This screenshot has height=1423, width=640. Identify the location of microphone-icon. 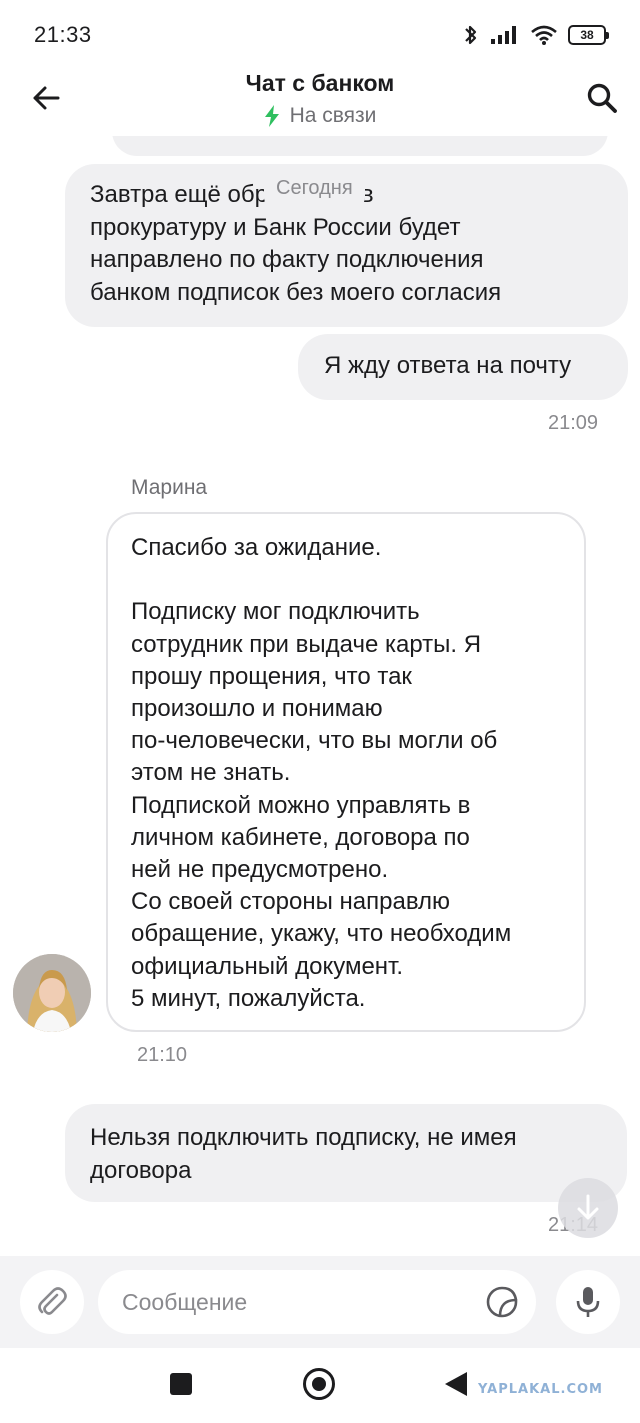
(588, 1302).